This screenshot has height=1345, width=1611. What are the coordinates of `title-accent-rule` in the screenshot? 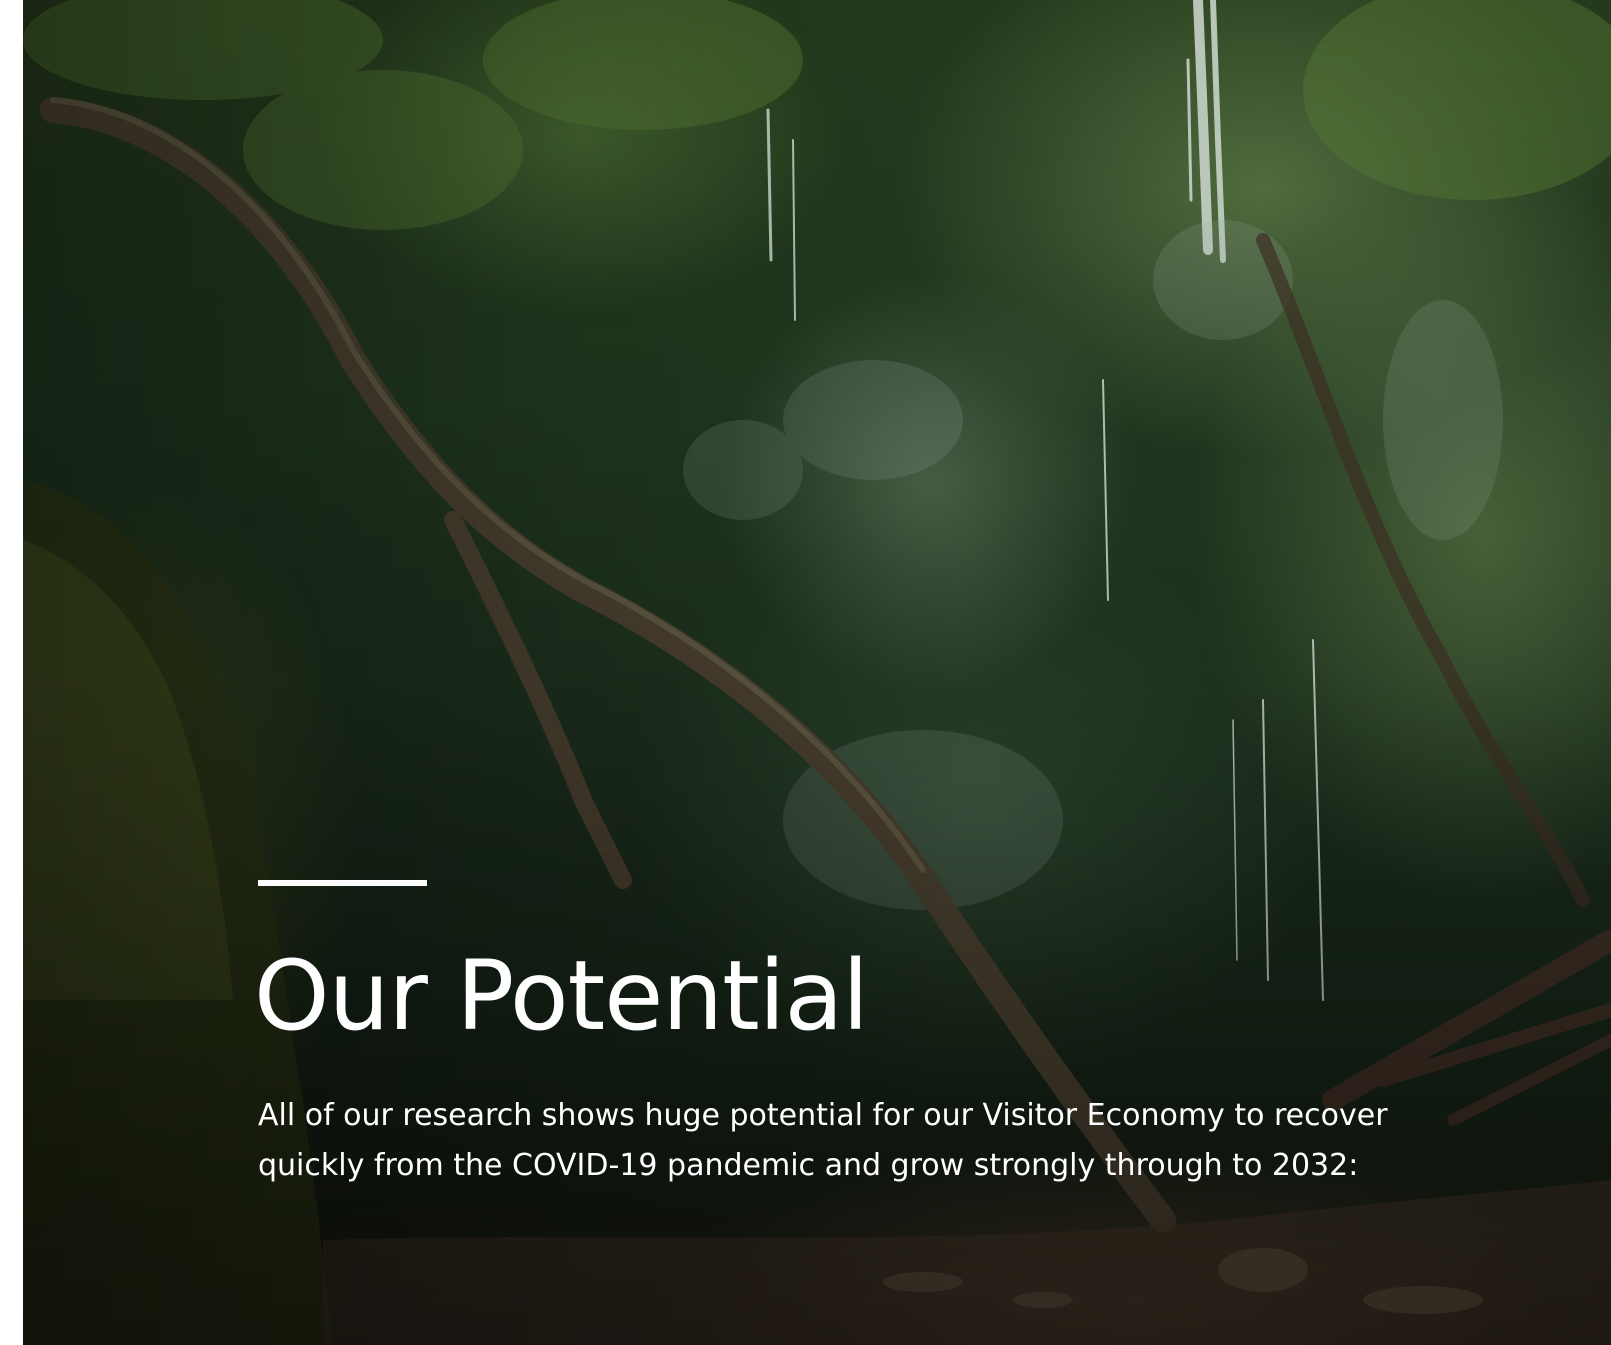 It's located at (342, 883).